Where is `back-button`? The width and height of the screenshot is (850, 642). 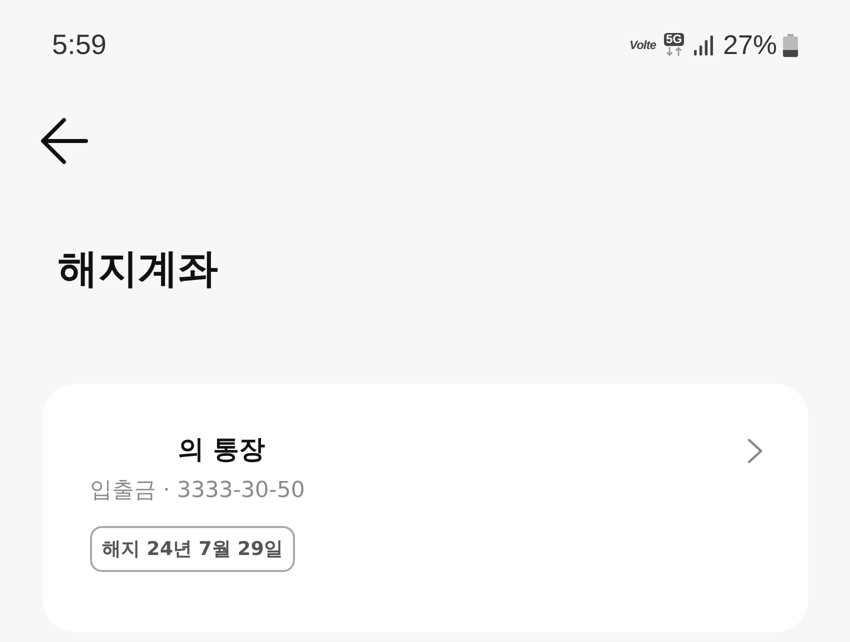
back-button is located at coordinates (64, 141).